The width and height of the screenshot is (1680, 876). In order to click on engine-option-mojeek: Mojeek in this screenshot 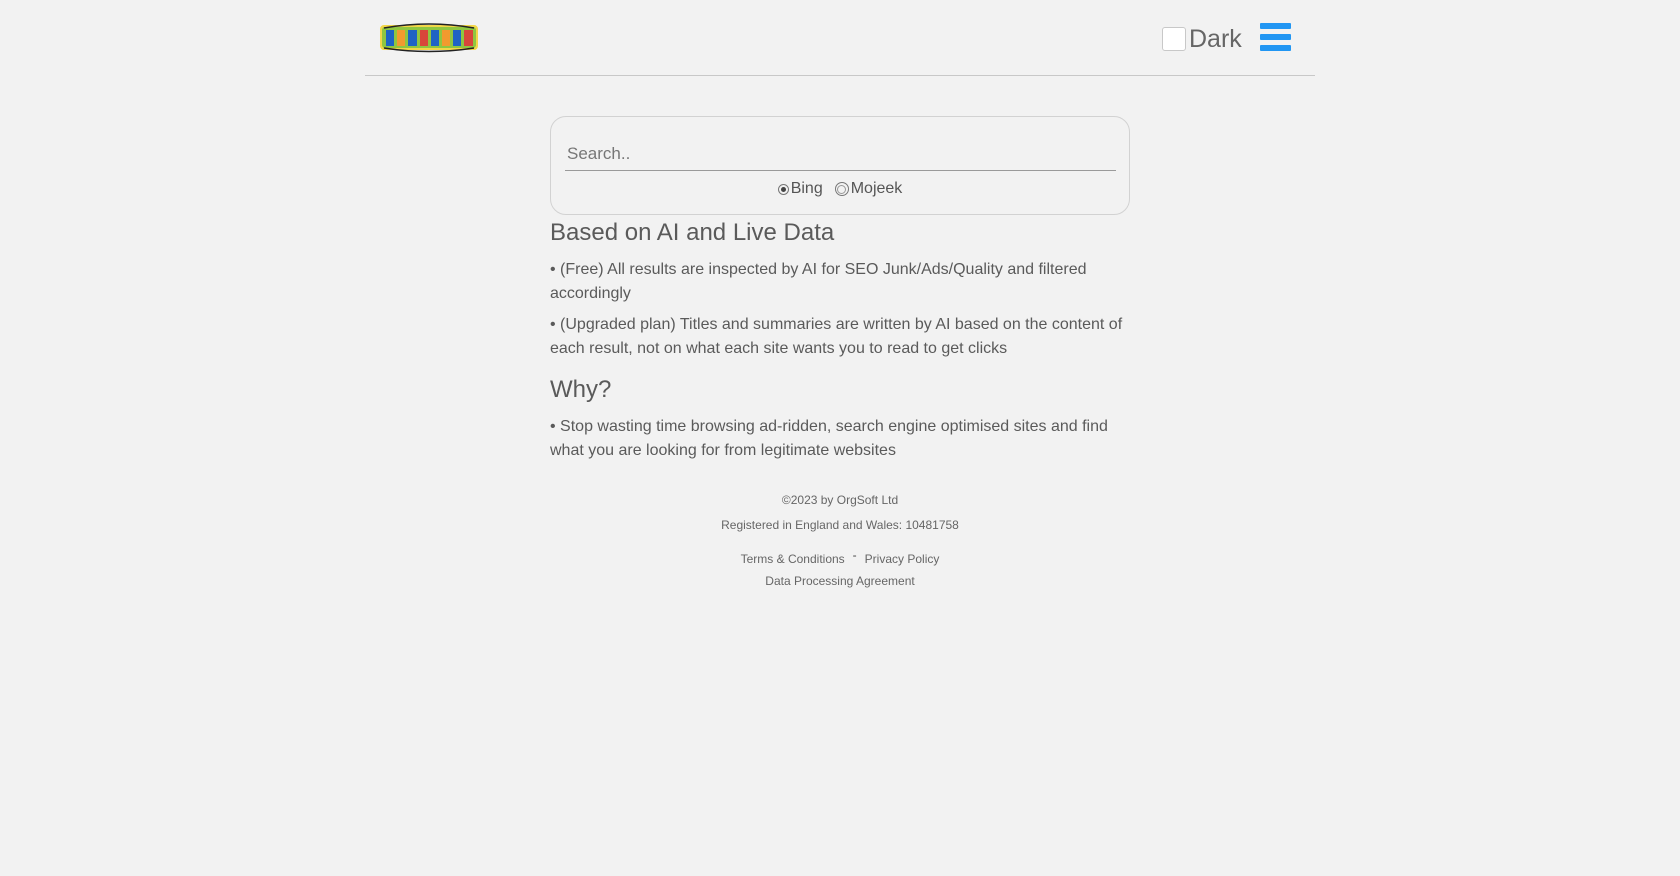, I will do `click(868, 189)`.